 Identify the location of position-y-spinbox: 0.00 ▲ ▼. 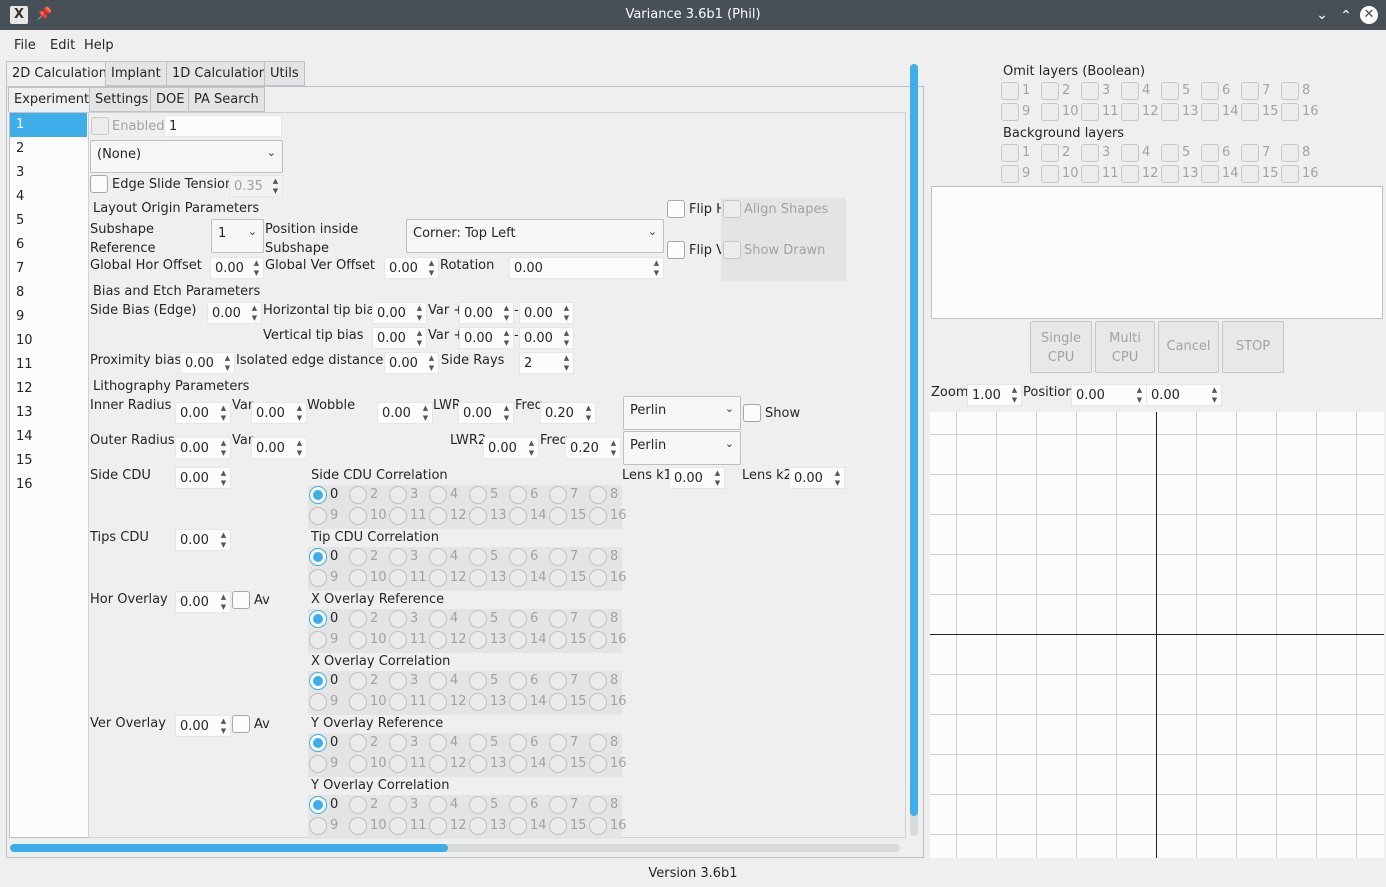
(1184, 395).